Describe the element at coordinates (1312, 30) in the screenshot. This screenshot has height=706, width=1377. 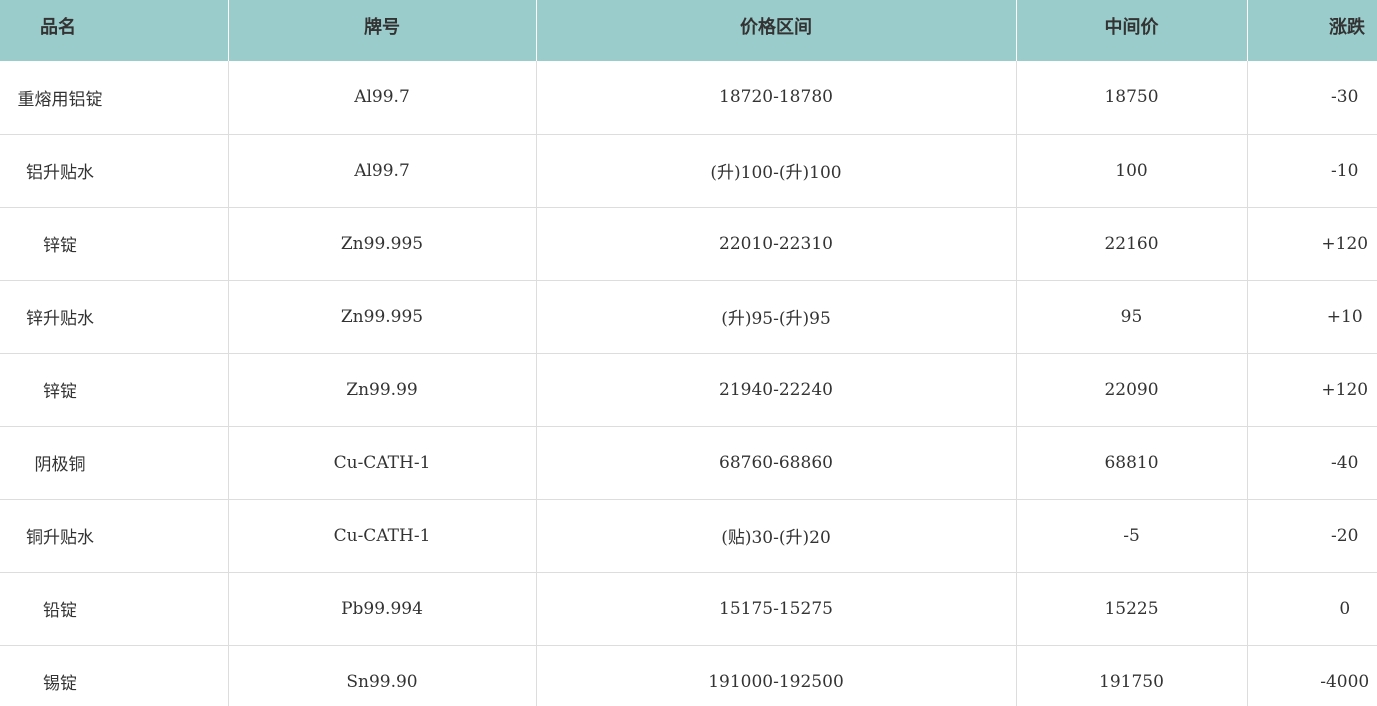
I see `header-change: 涨跌` at that location.